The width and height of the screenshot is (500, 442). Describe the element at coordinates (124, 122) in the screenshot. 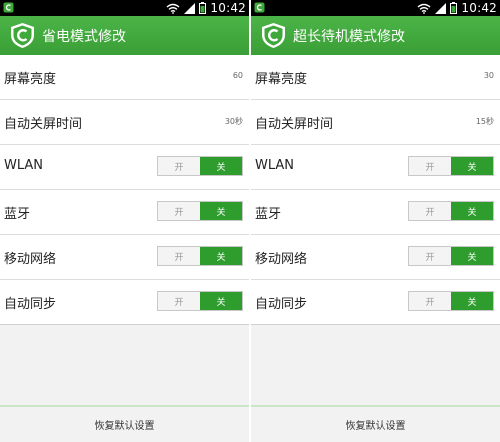

I see `screen-timeout-row: 自动关屏时间 30秒` at that location.